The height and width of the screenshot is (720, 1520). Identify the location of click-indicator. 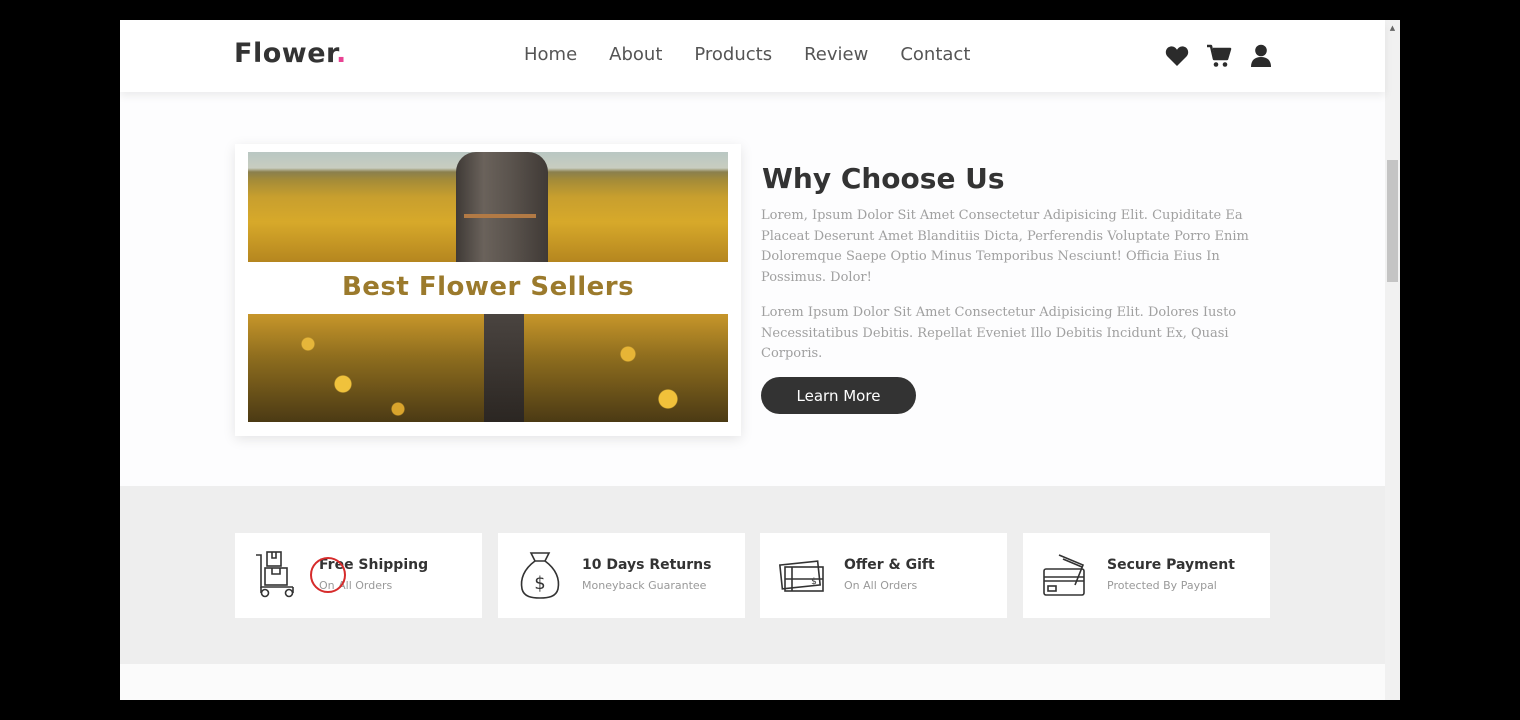
(328, 575).